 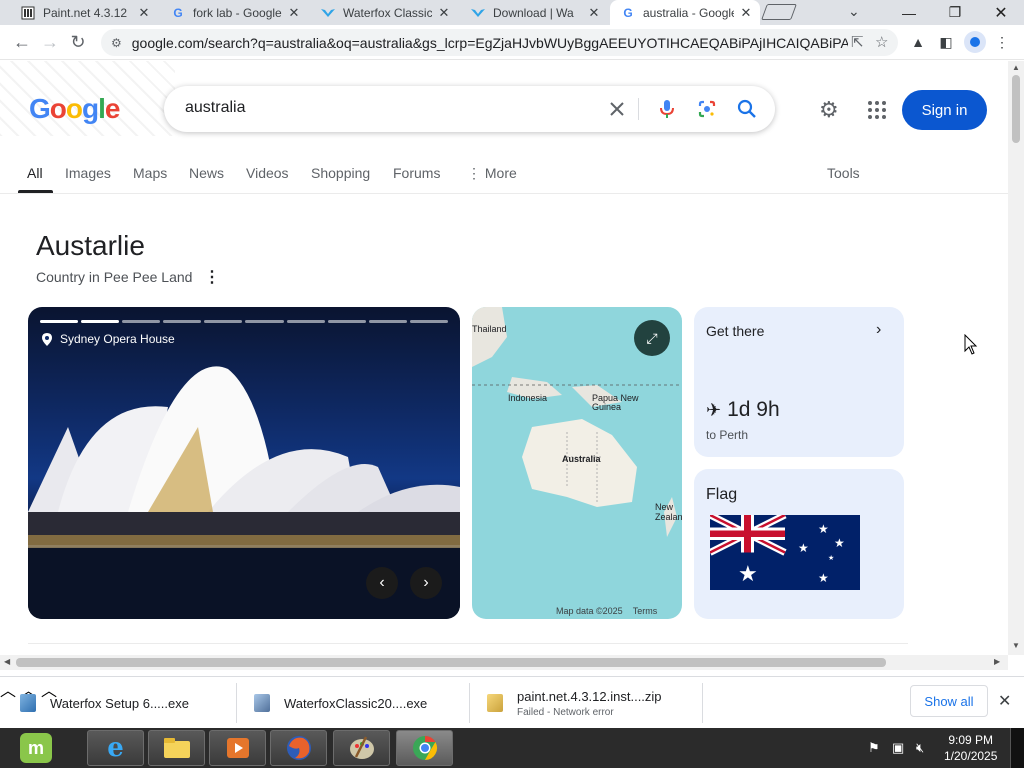 I want to click on horizontal-scroll-thumb, so click(x=451, y=662).